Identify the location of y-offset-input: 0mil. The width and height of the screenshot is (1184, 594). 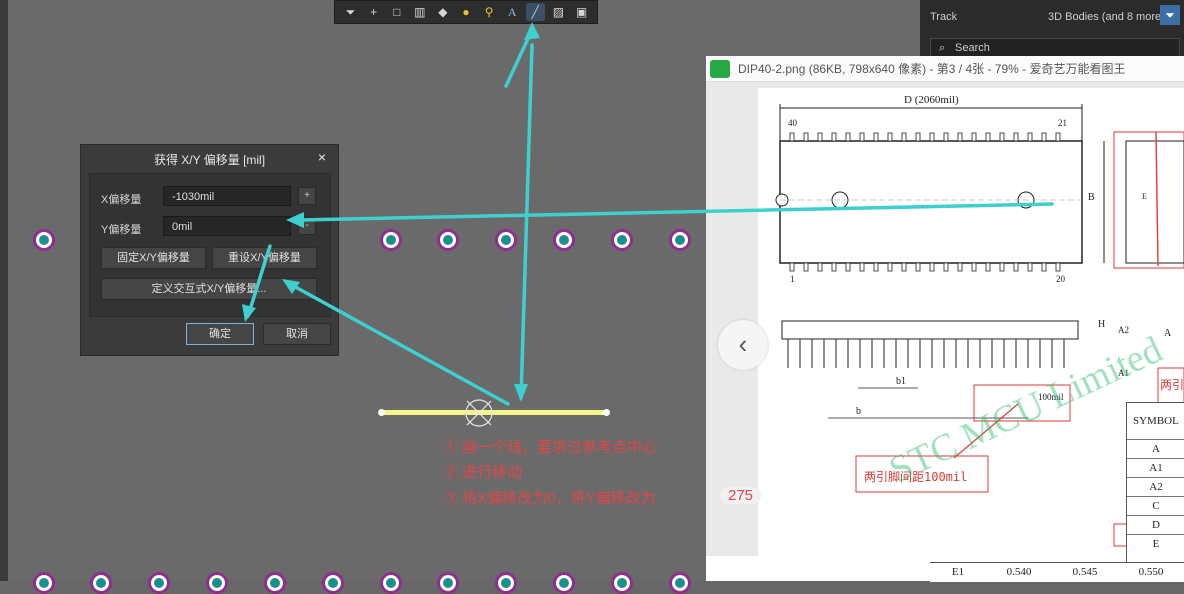
(227, 226).